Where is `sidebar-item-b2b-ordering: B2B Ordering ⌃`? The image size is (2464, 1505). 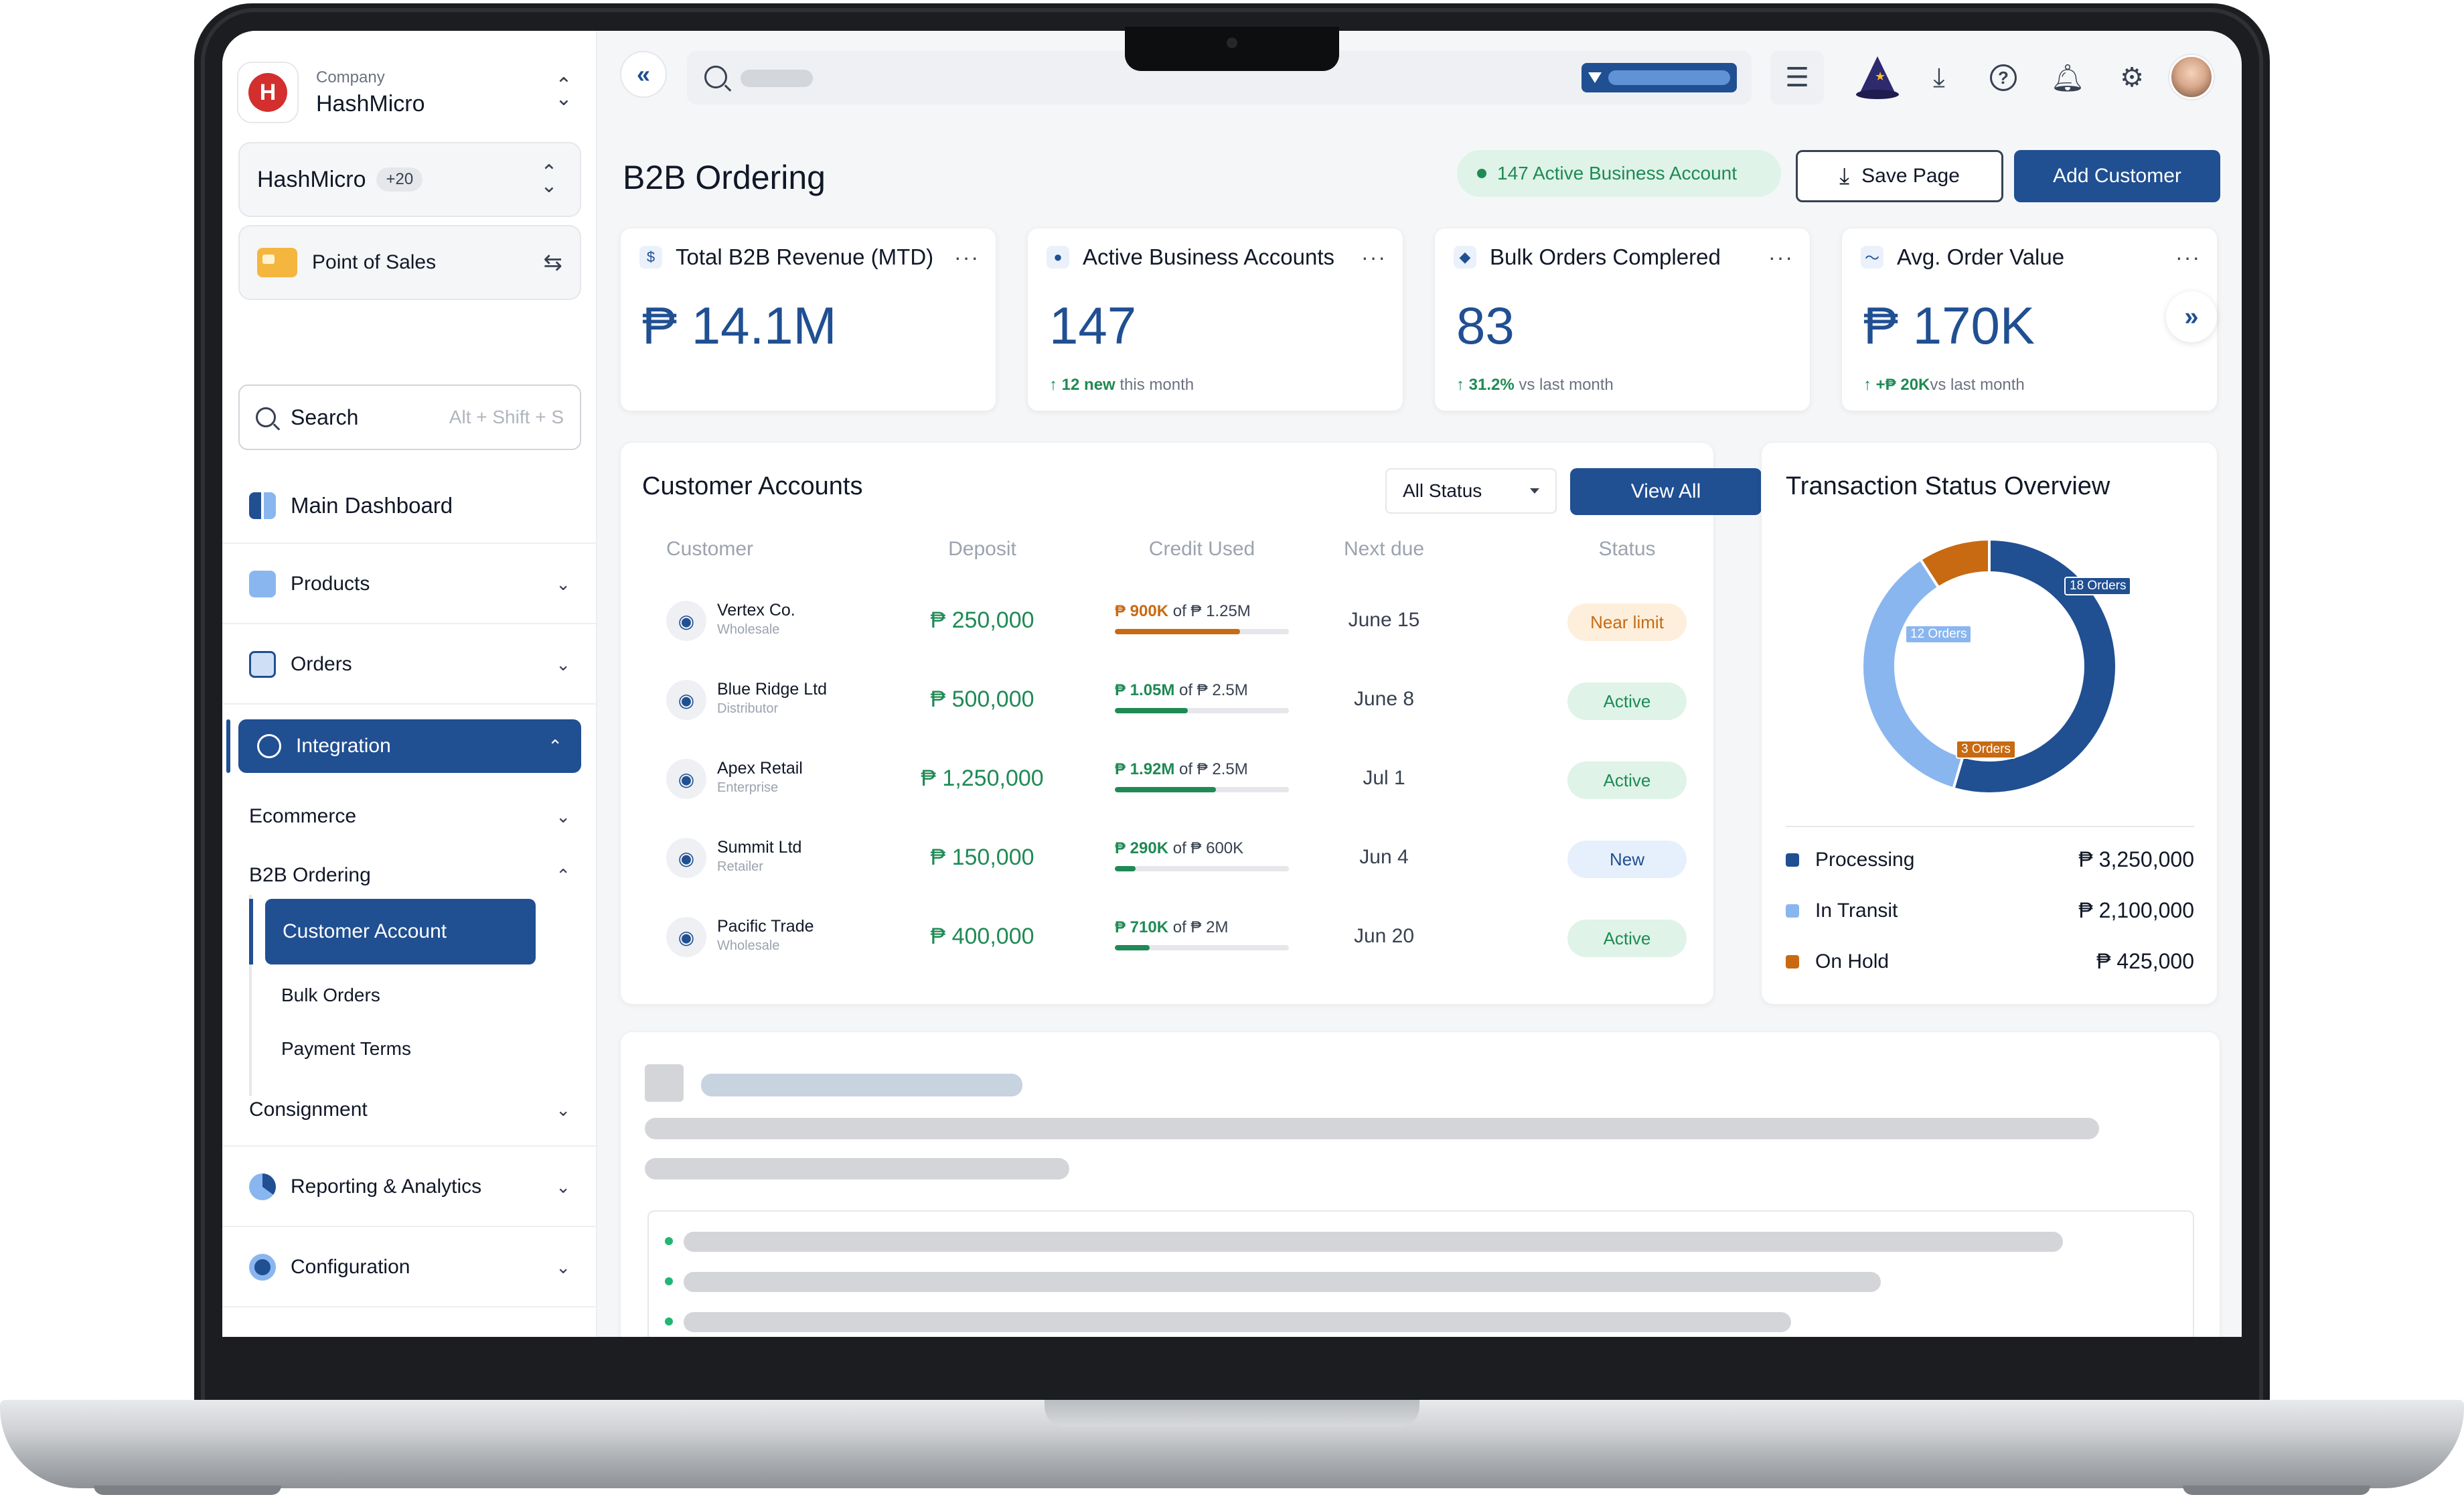
sidebar-item-b2b-ordering: B2B Ordering ⌃ is located at coordinates (410, 875).